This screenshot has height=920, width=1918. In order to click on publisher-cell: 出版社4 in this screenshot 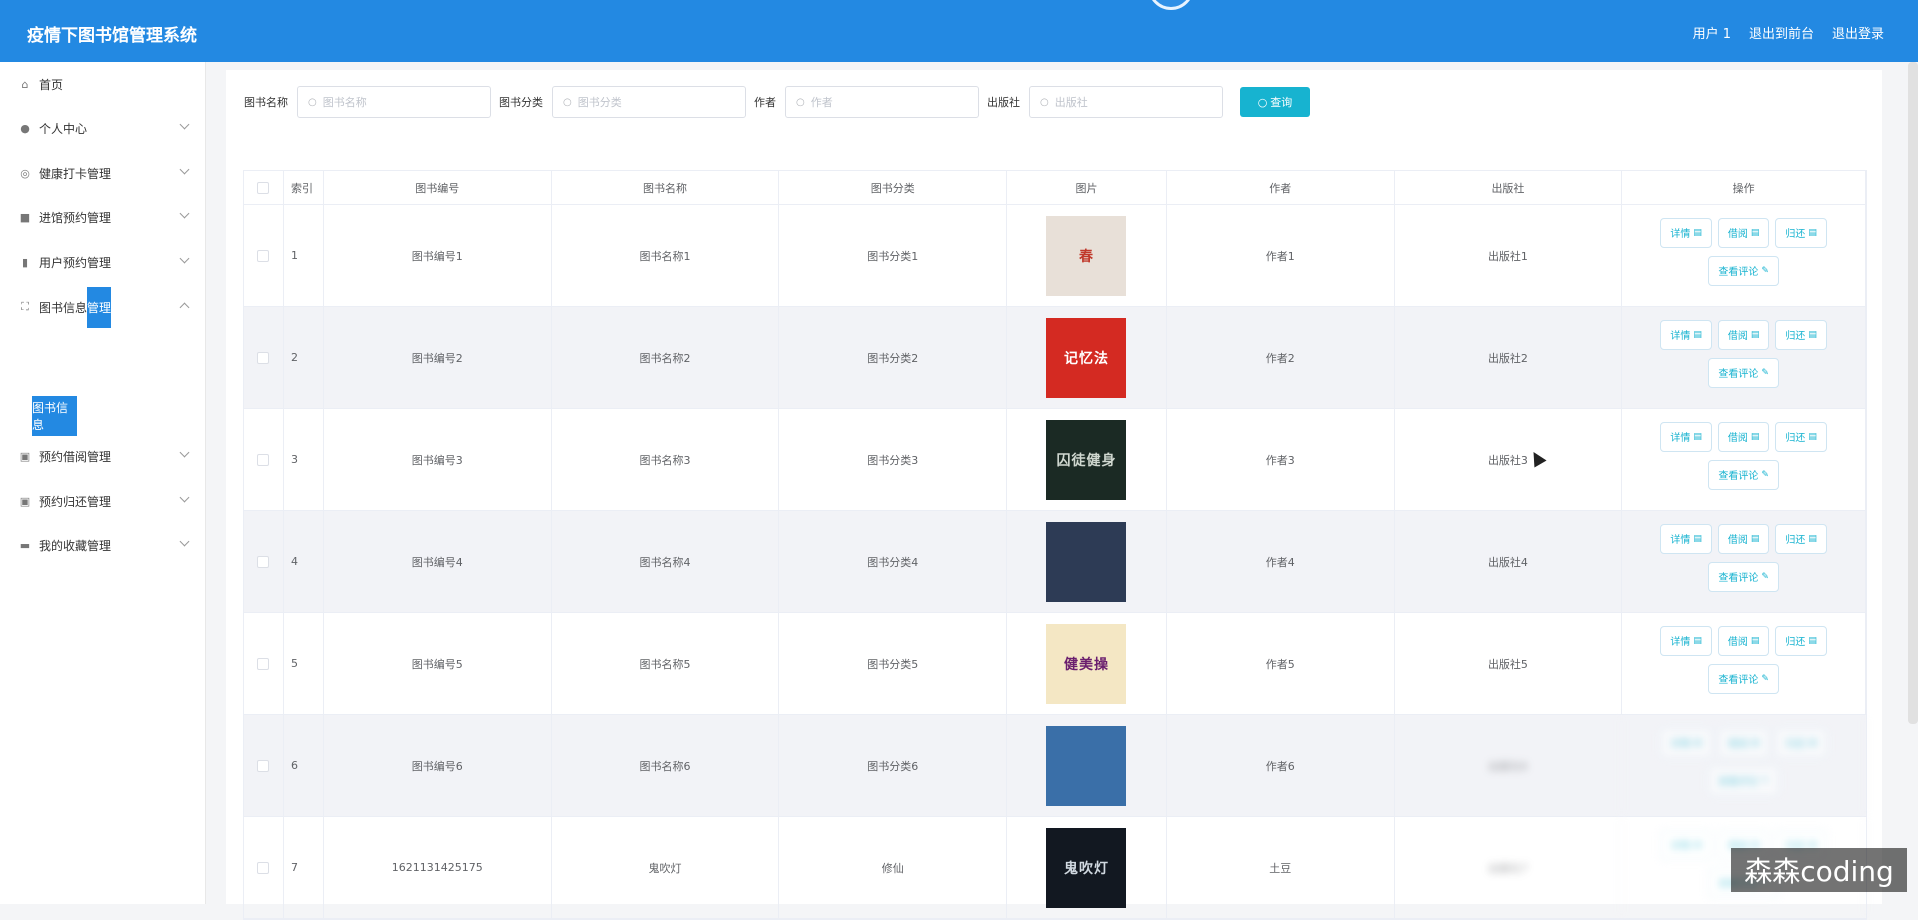, I will do `click(1509, 561)`.